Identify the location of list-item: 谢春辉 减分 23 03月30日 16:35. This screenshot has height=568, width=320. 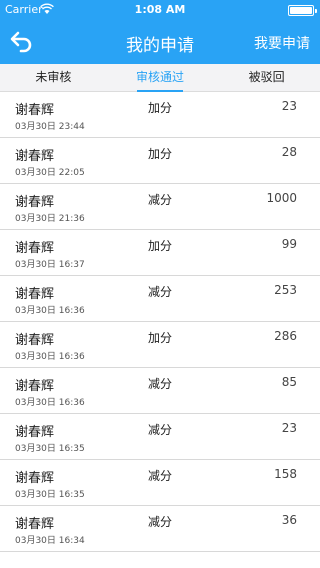
(160, 437).